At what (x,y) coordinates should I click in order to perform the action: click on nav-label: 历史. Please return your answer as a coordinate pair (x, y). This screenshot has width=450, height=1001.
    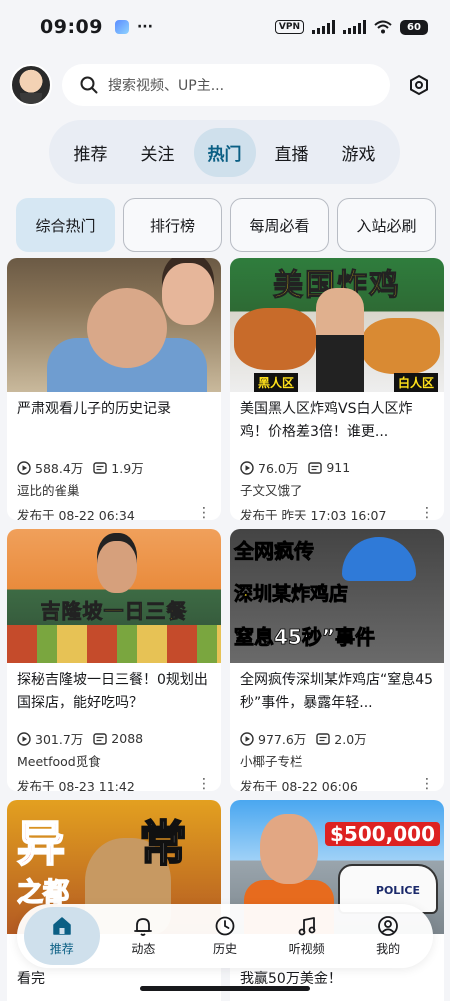
    Looking at the image, I should click on (224, 949).